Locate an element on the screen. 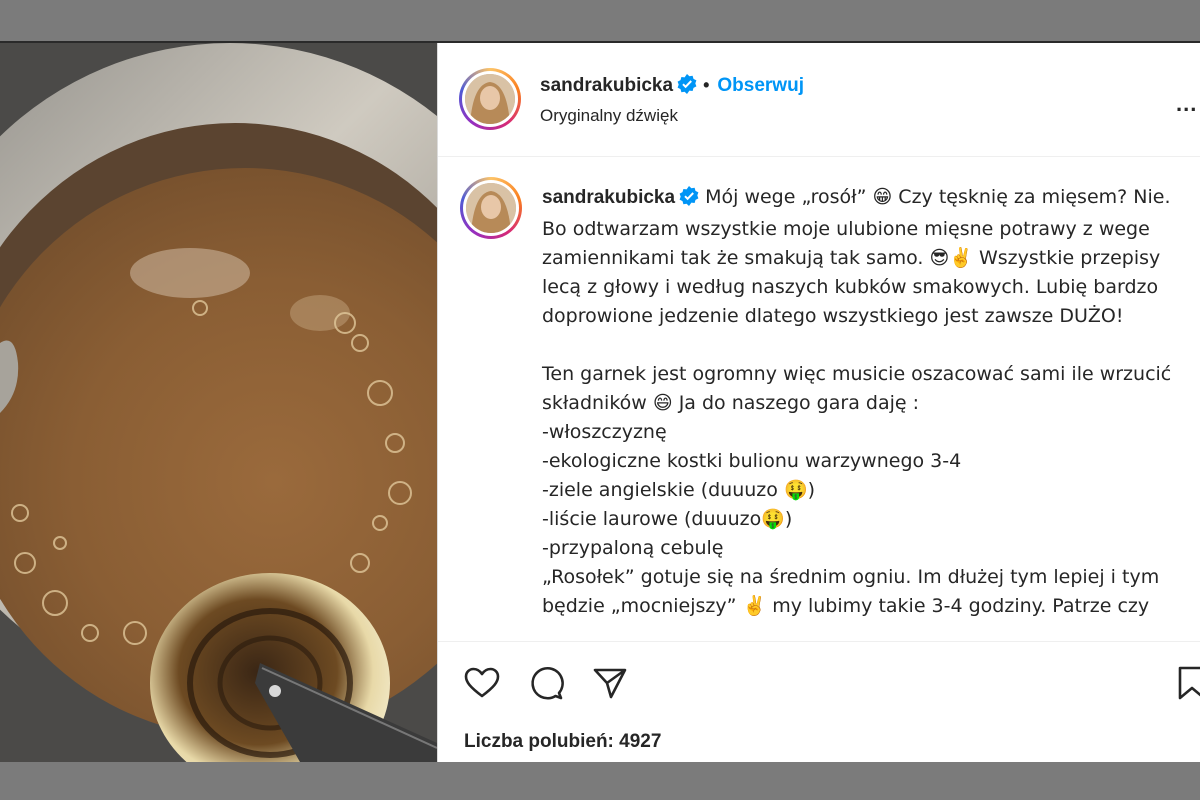 Image resolution: width=1200 pixels, height=800 pixels. audio-link: Oryginalny dźwięk is located at coordinates (609, 116).